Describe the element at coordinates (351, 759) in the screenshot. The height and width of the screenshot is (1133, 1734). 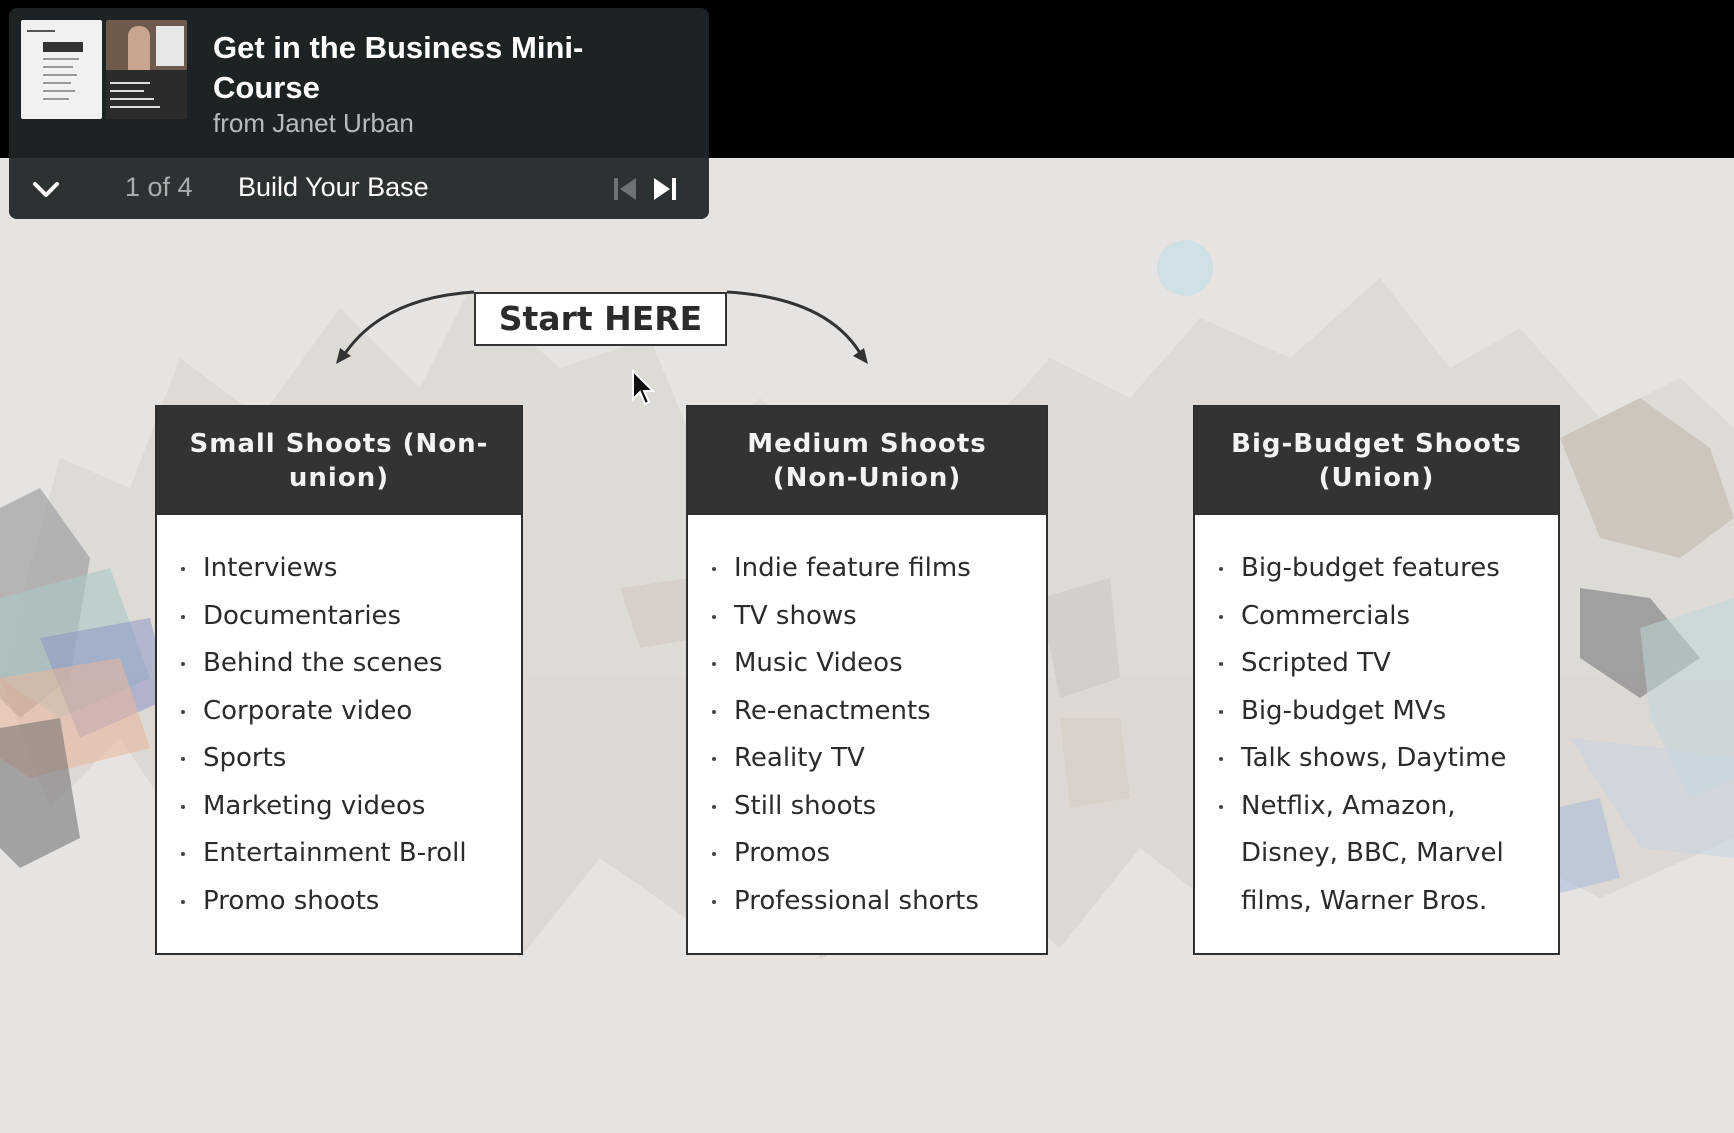
I see `list-item: Sports` at that location.